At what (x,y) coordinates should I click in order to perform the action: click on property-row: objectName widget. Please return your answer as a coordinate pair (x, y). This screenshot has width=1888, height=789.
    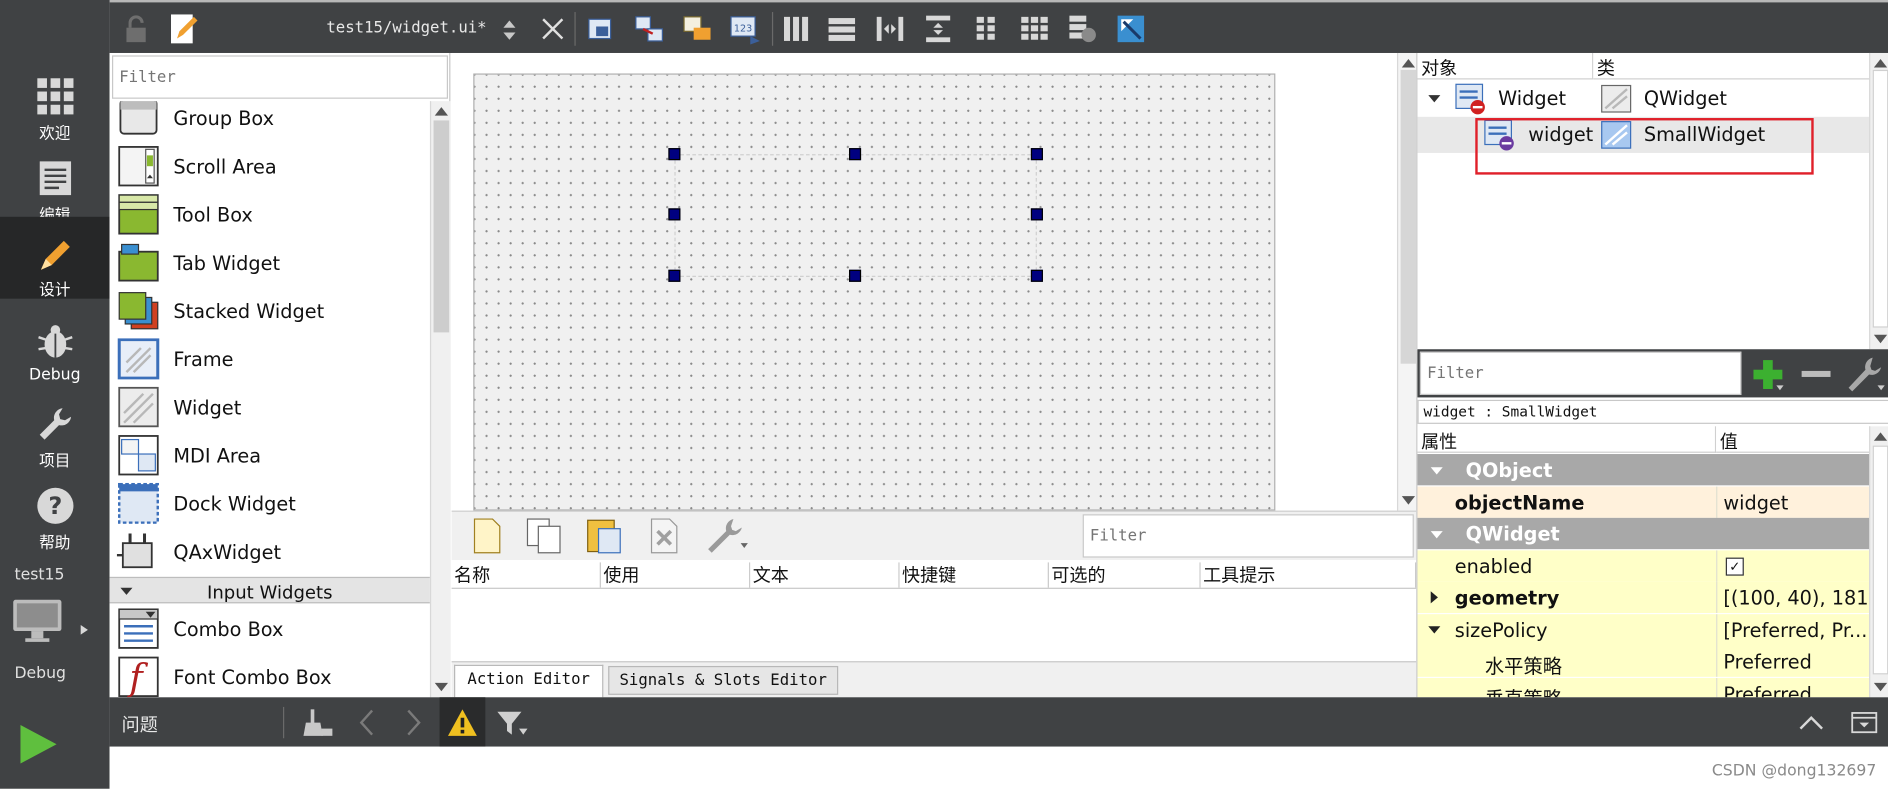
    Looking at the image, I should click on (1644, 501).